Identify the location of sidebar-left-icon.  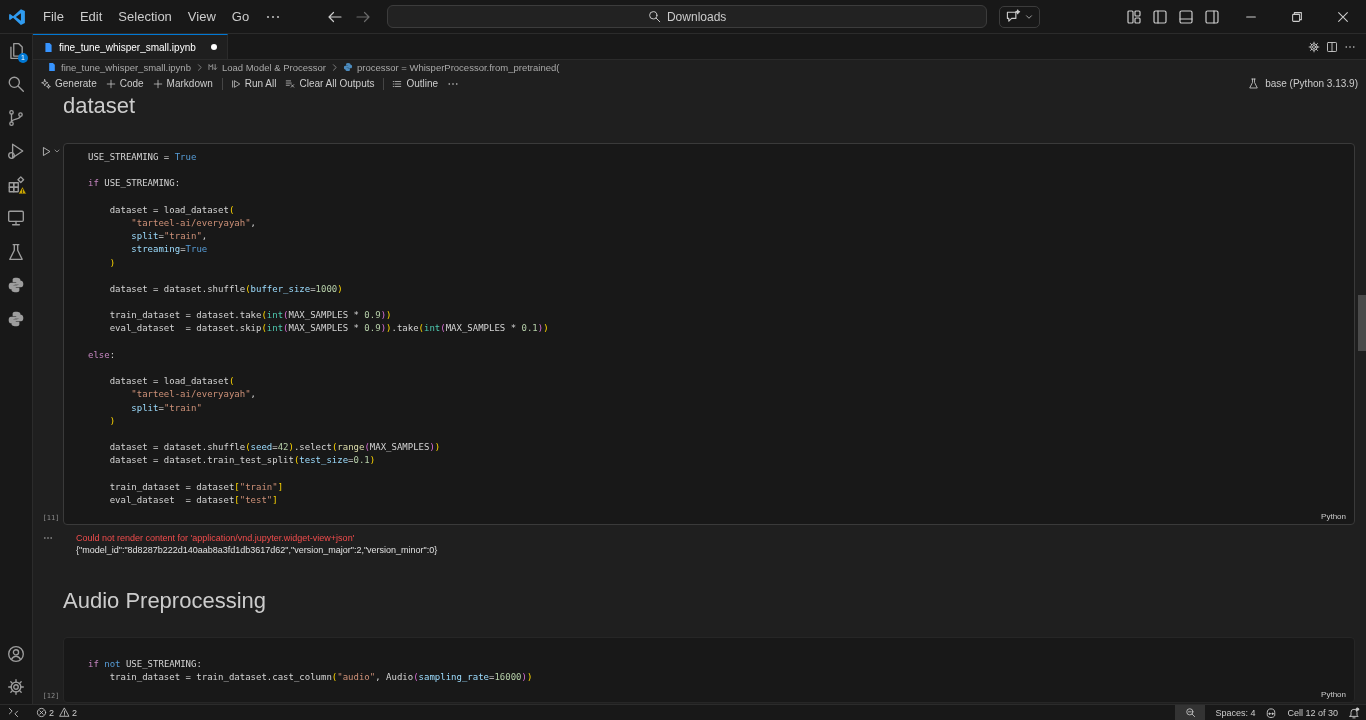
(1160, 16).